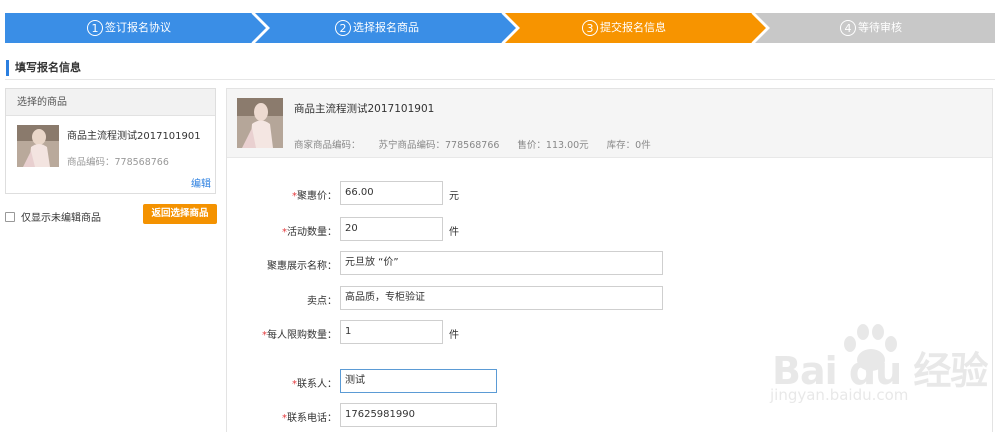 This screenshot has height=432, width=1000. Describe the element at coordinates (880, 368) in the screenshot. I see `baidu-watermark: Bai du 经验 jingyan.baidu.com` at that location.